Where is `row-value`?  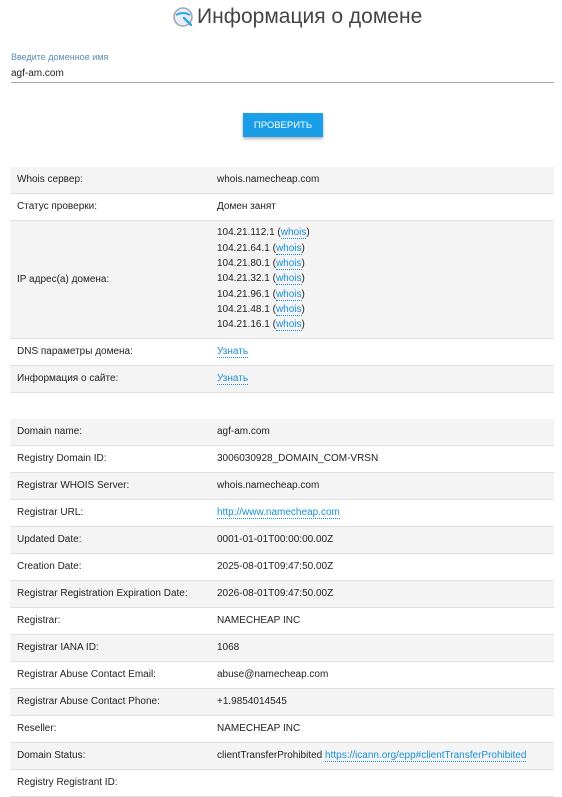
row-value is located at coordinates (382, 783).